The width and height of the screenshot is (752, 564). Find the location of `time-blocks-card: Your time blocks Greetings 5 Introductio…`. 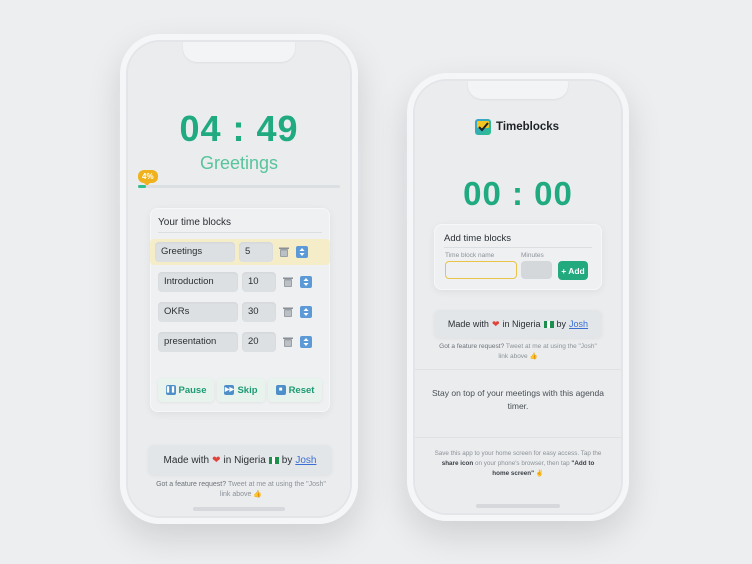

time-blocks-card: Your time blocks Greetings 5 Introductio… is located at coordinates (240, 310).